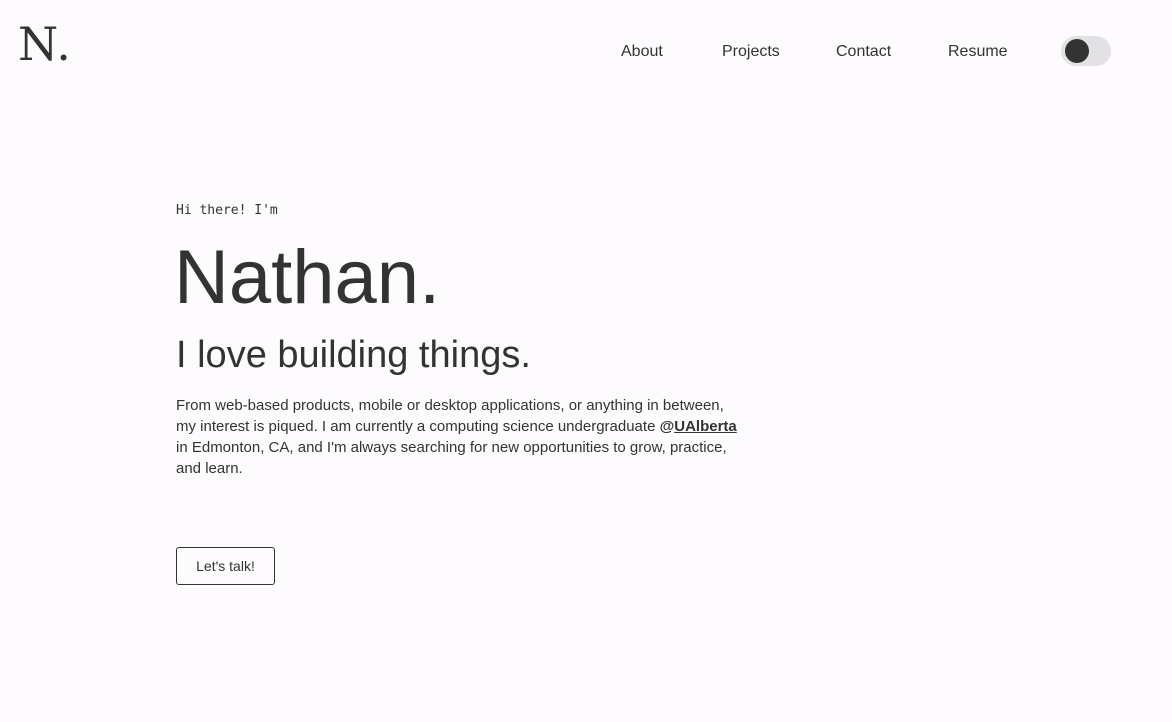 The width and height of the screenshot is (1172, 722). Describe the element at coordinates (978, 52) in the screenshot. I see `nav-link-resume: Resume` at that location.